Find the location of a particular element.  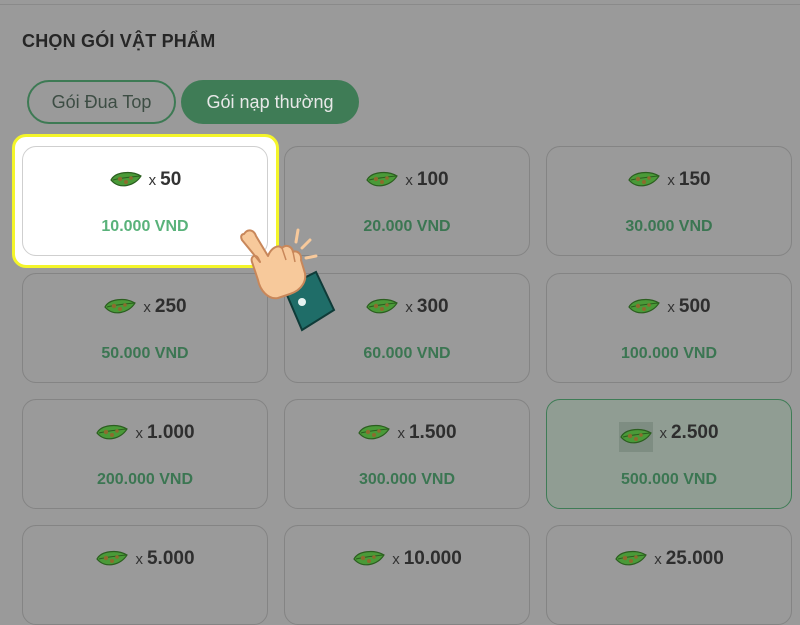

package-card-selected: x 2.500 500.000 VND is located at coordinates (669, 454).